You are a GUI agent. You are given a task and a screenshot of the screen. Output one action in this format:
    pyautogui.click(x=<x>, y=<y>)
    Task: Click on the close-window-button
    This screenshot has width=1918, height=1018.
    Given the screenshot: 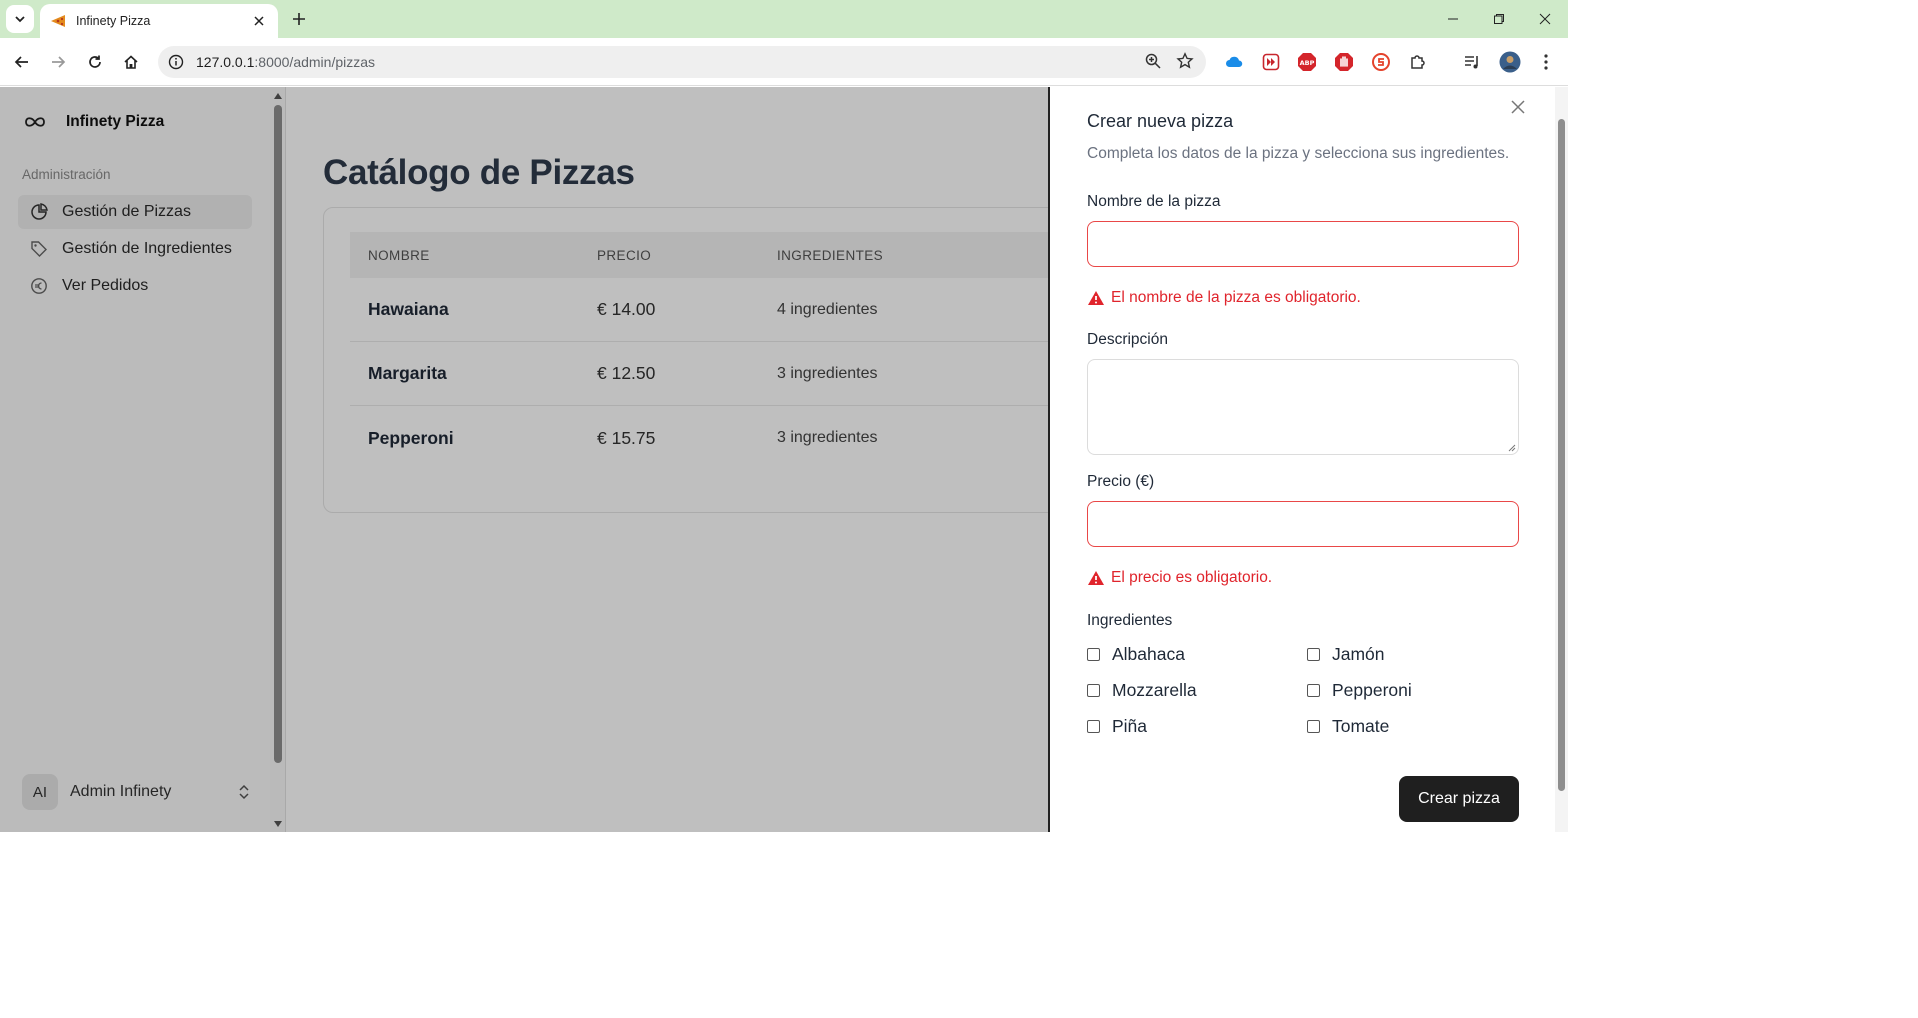 What is the action you would take?
    pyautogui.click(x=1545, y=19)
    